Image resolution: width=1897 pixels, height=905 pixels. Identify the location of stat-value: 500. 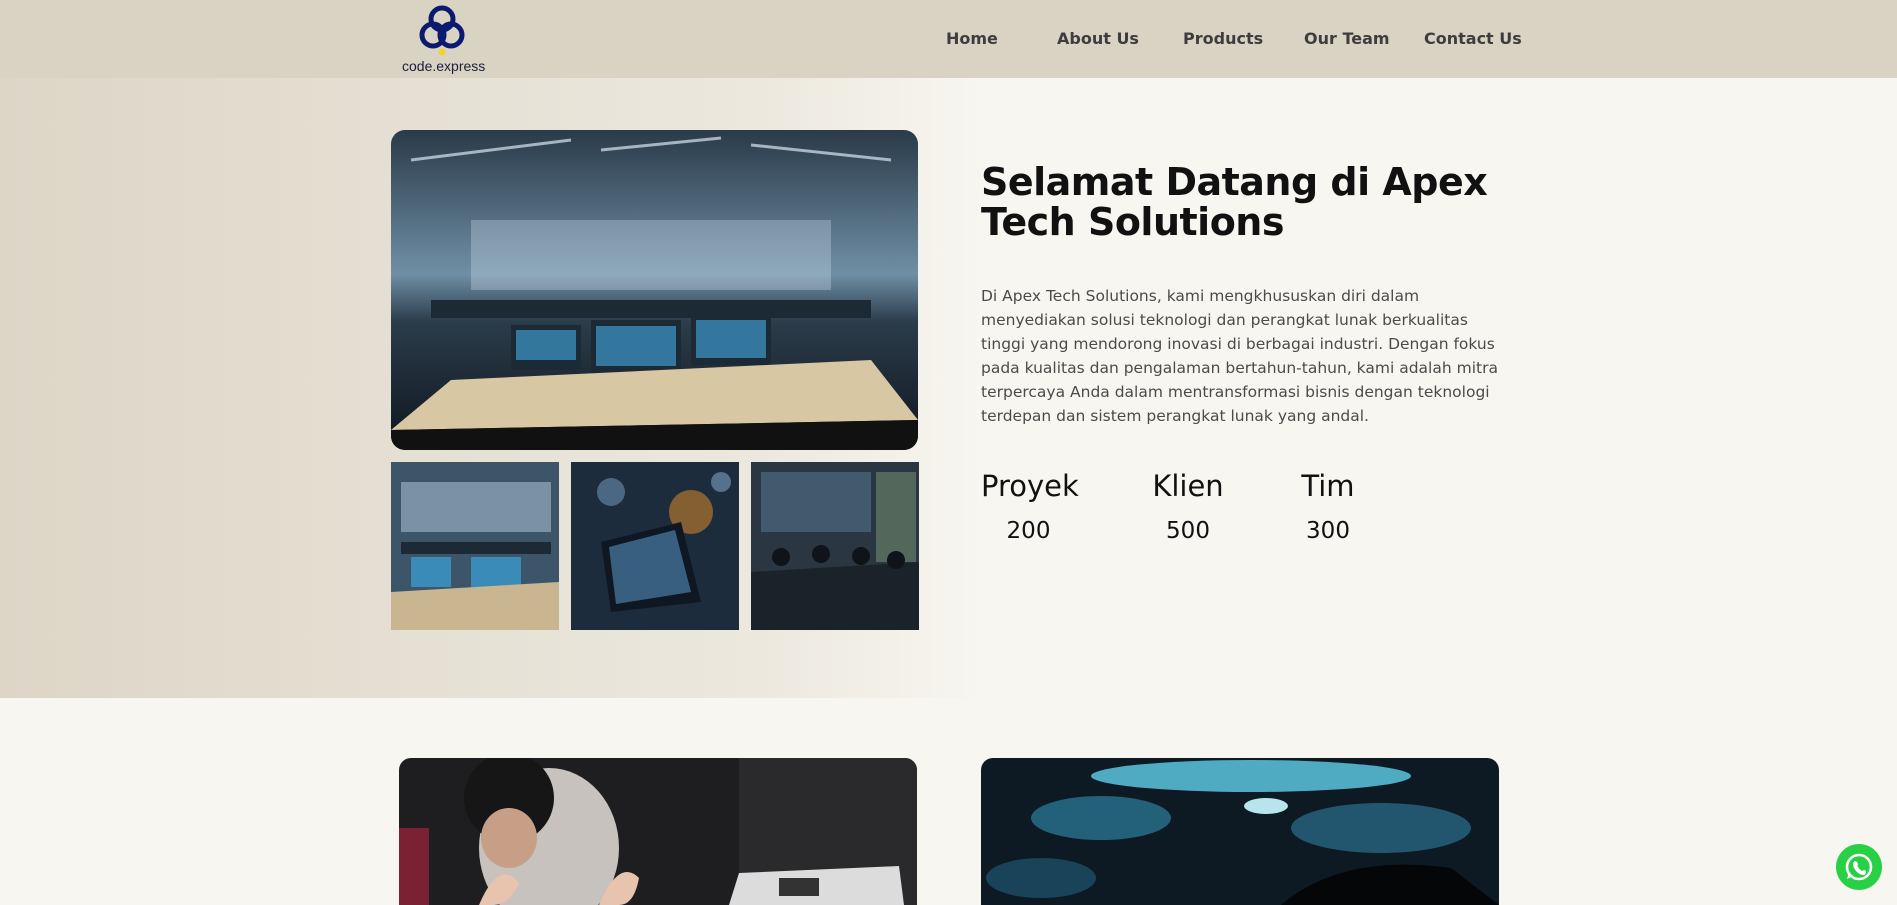
(1188, 531).